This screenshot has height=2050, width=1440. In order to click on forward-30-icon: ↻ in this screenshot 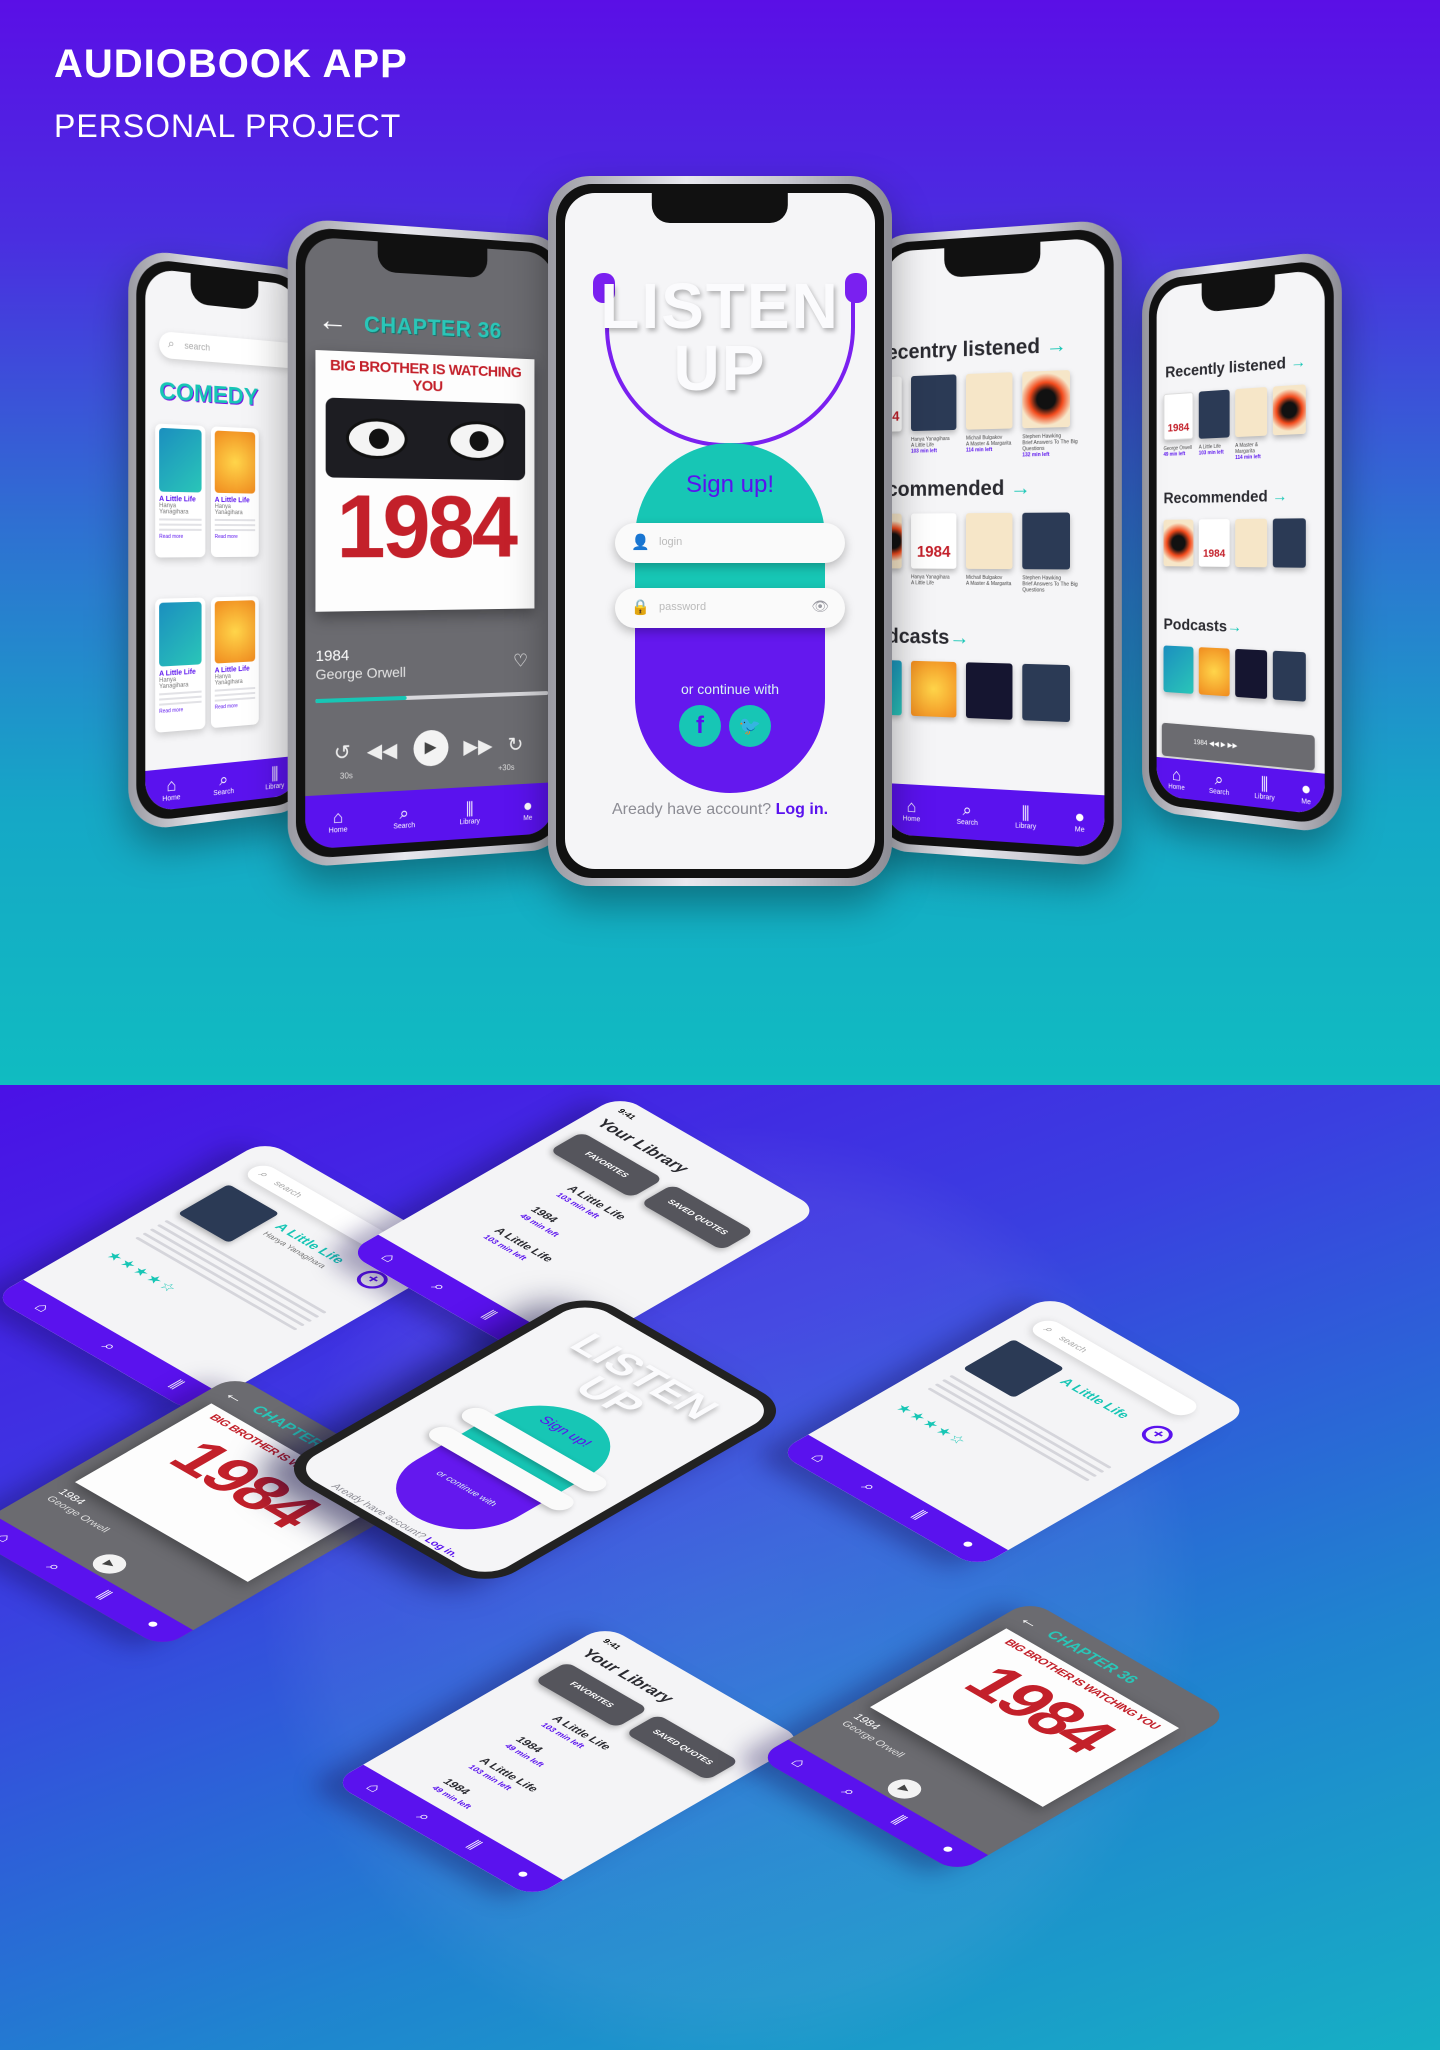, I will do `click(516, 744)`.